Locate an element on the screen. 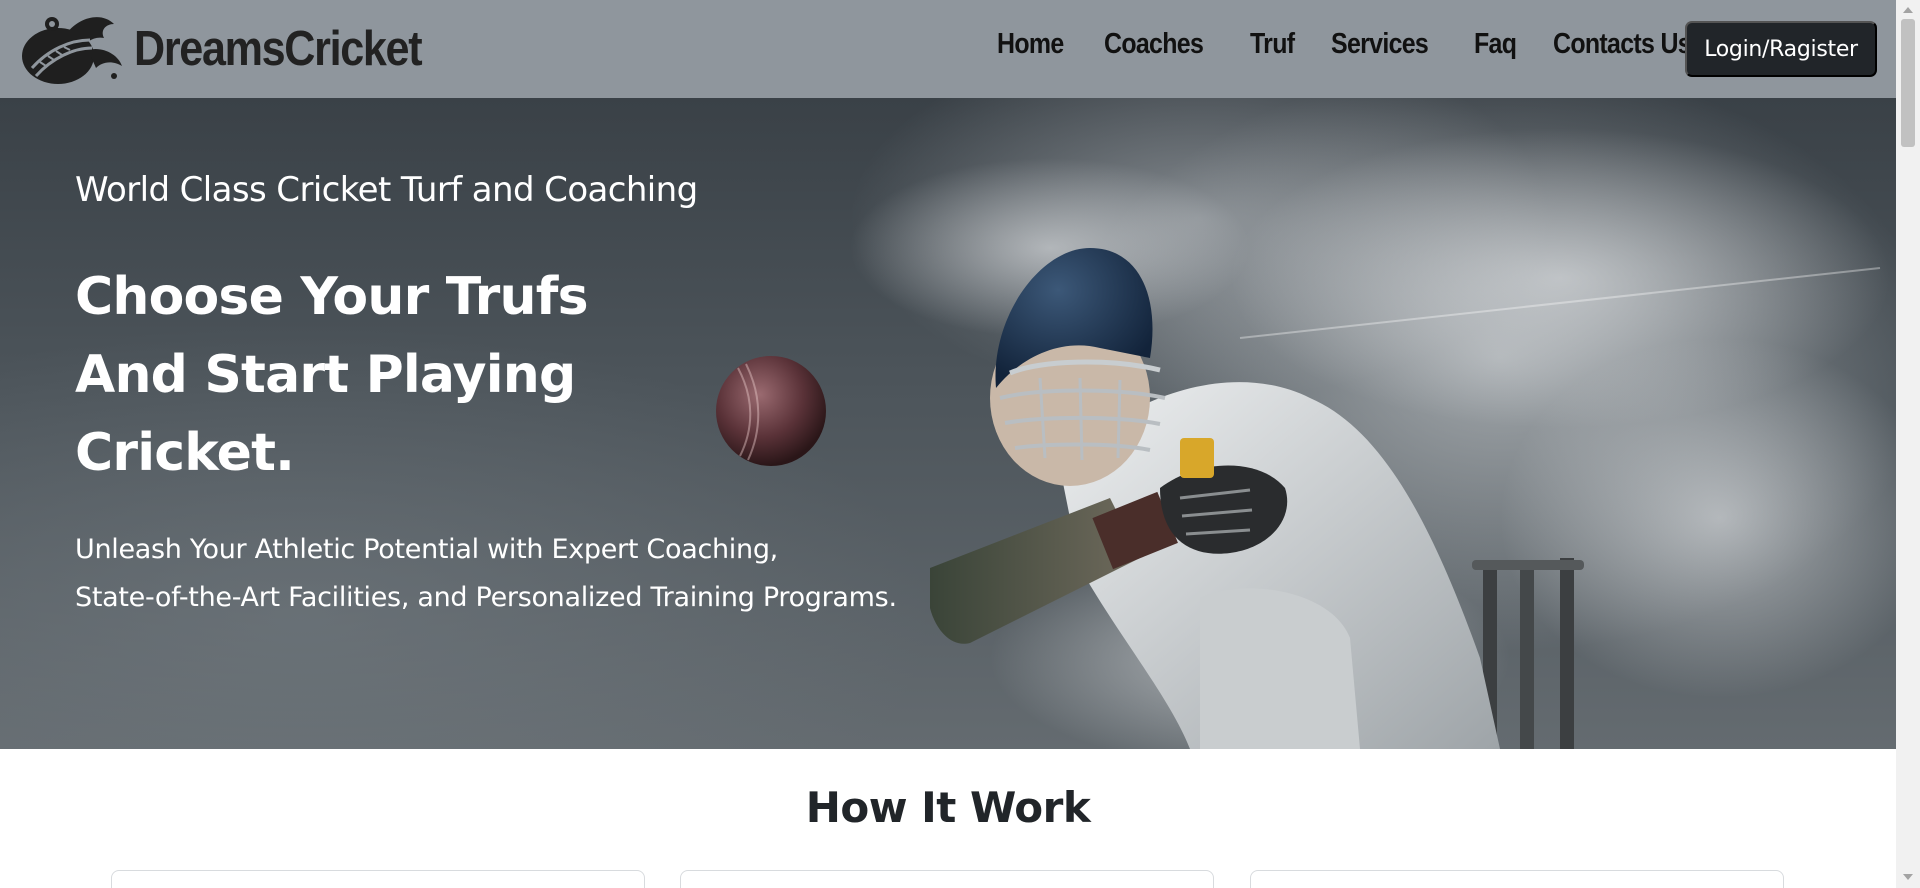 The image size is (1920, 888). page-scrollbar is located at coordinates (1908, 444).